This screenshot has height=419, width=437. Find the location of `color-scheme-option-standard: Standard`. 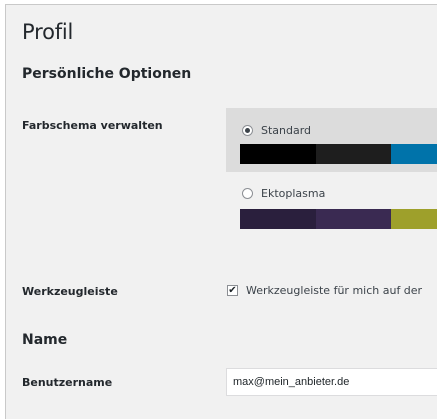

color-scheme-option-standard: Standard is located at coordinates (331, 140).